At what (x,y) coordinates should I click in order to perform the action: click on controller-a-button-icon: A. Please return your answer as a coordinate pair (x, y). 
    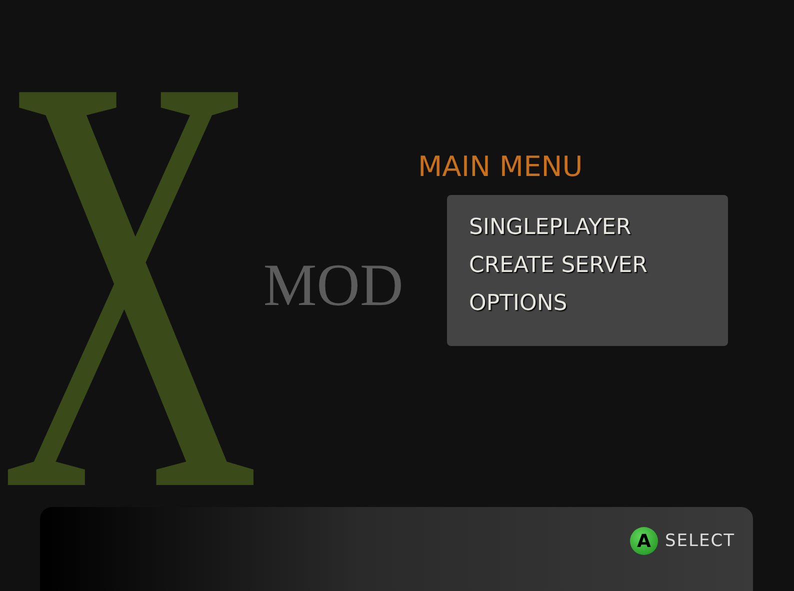
    Looking at the image, I should click on (644, 541).